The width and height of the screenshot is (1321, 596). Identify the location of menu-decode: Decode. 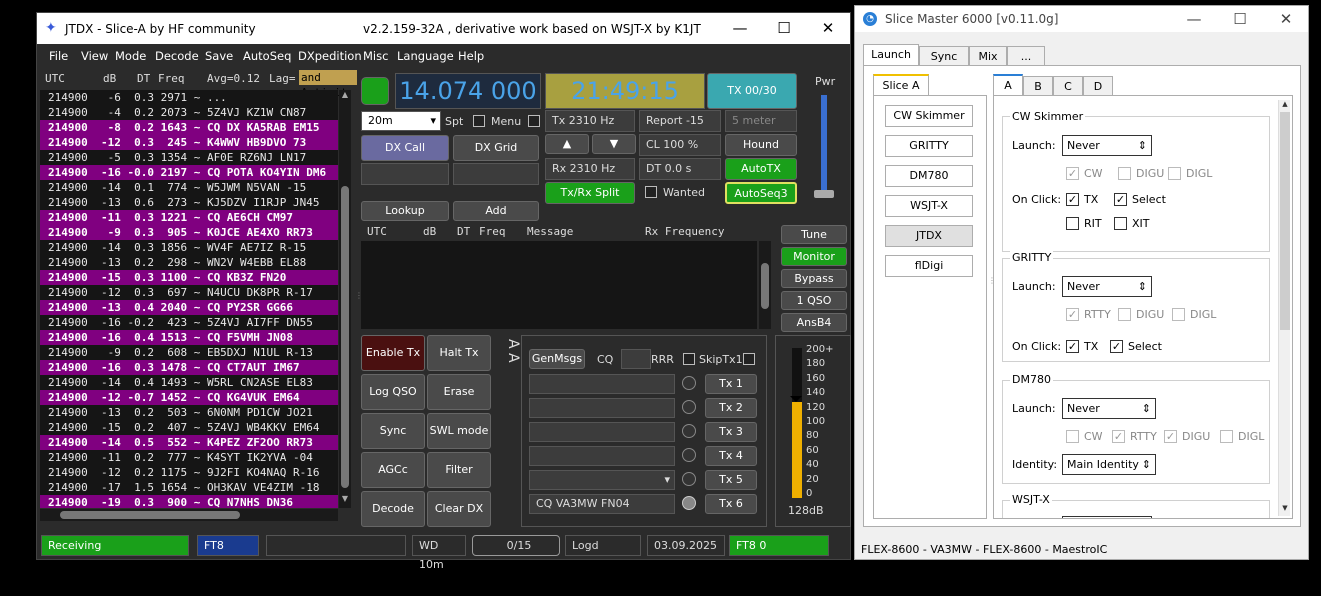
(177, 56).